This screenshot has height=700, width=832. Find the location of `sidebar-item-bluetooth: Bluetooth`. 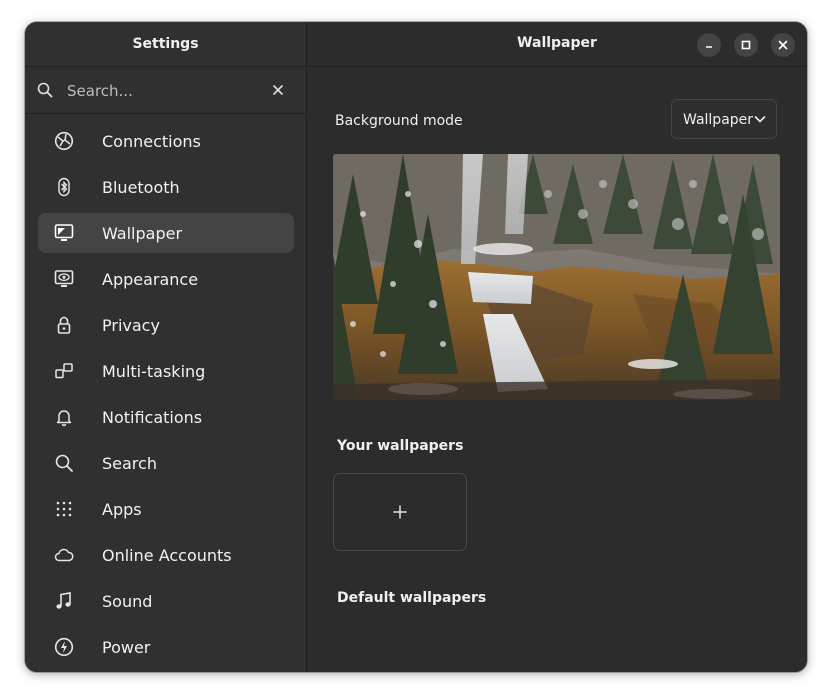

sidebar-item-bluetooth: Bluetooth is located at coordinates (166, 187).